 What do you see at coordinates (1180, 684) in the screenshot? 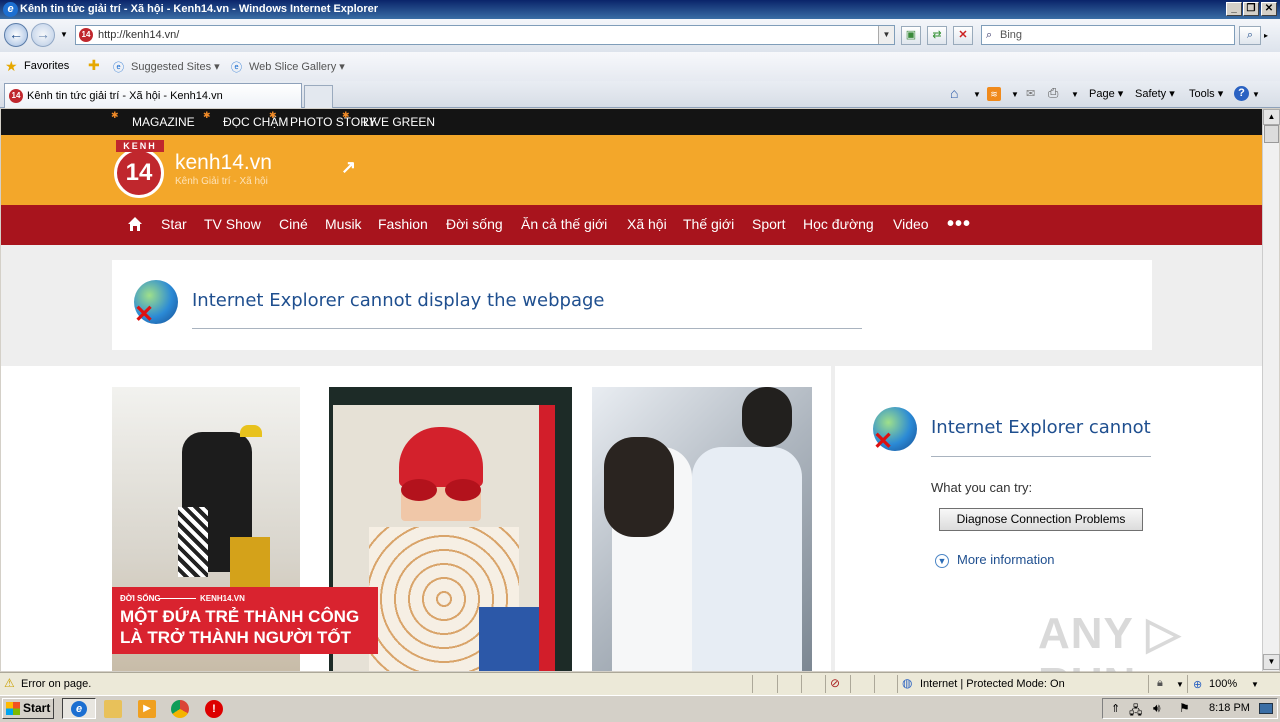
I see `protected-dropdown-icon: ▼` at bounding box center [1180, 684].